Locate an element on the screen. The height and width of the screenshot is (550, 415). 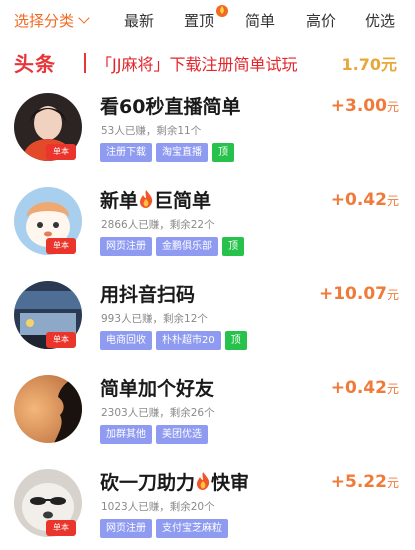
task-tags: 加群其他 美团优选 is located at coordinates (156, 435).